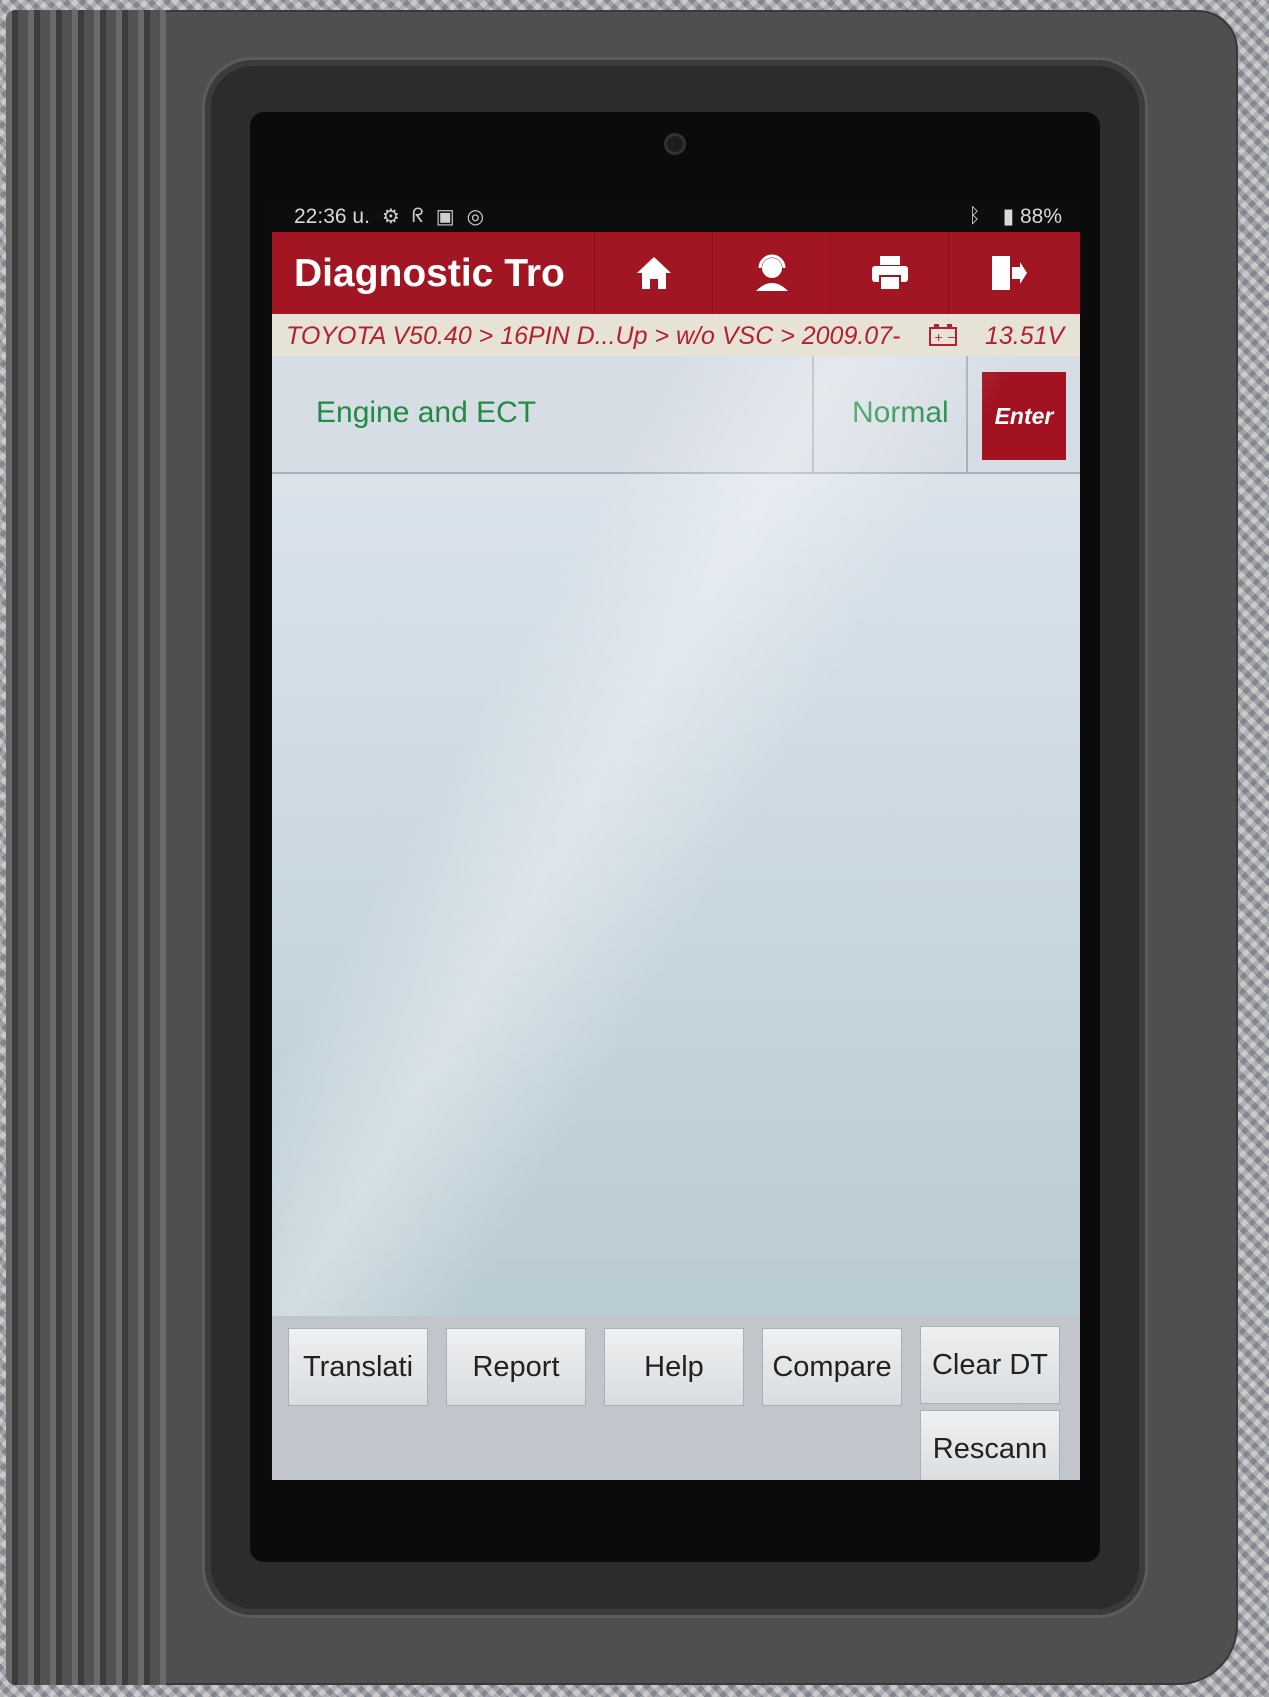 The height and width of the screenshot is (1697, 1269). What do you see at coordinates (429, 273) in the screenshot?
I see `page-title: Diagnostic Tro` at bounding box center [429, 273].